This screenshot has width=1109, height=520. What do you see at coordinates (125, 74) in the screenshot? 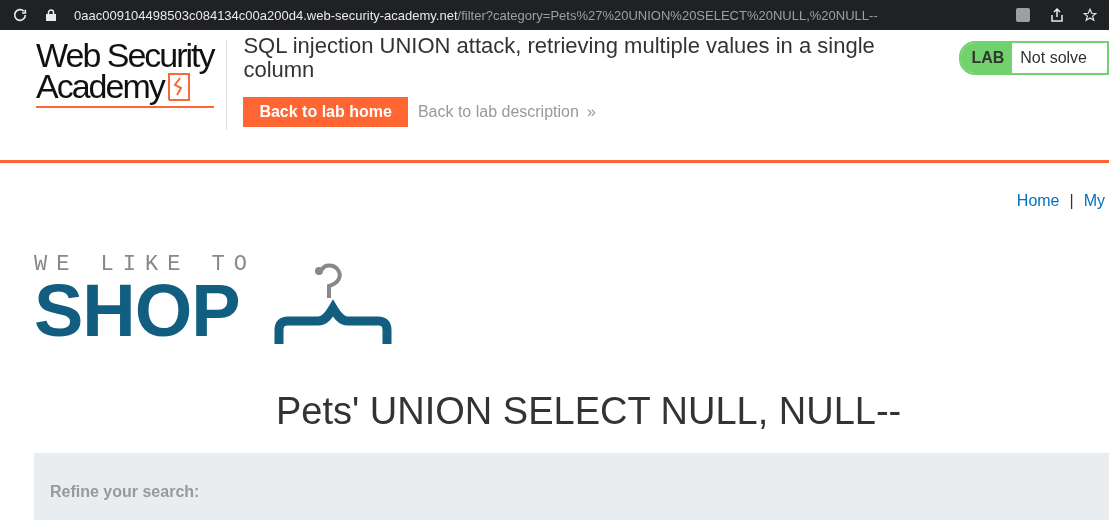
I see `academy-logo: Web Security Academy` at bounding box center [125, 74].